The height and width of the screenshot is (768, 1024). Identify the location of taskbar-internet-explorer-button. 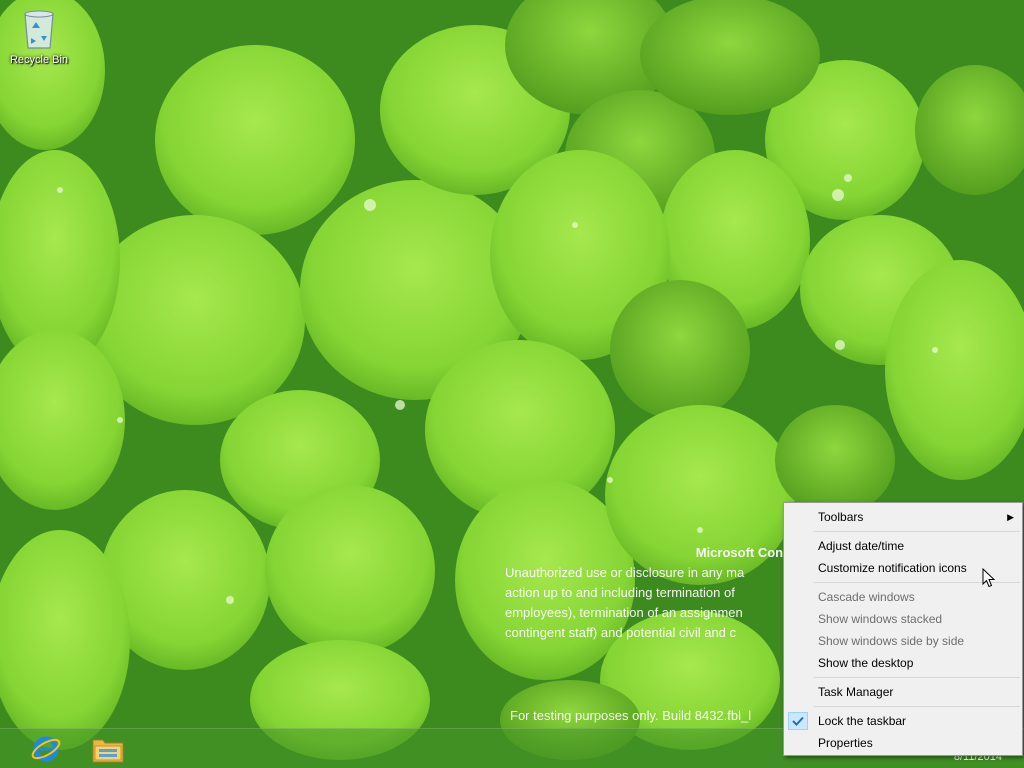
(46, 749).